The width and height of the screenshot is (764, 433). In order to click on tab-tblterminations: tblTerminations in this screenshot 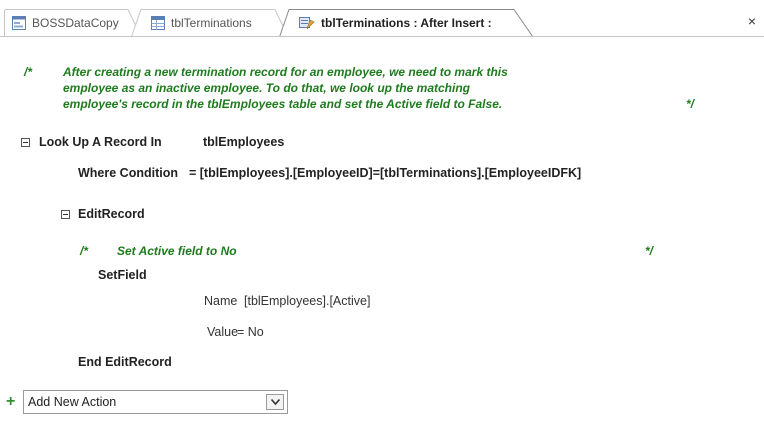, I will do `click(210, 23)`.